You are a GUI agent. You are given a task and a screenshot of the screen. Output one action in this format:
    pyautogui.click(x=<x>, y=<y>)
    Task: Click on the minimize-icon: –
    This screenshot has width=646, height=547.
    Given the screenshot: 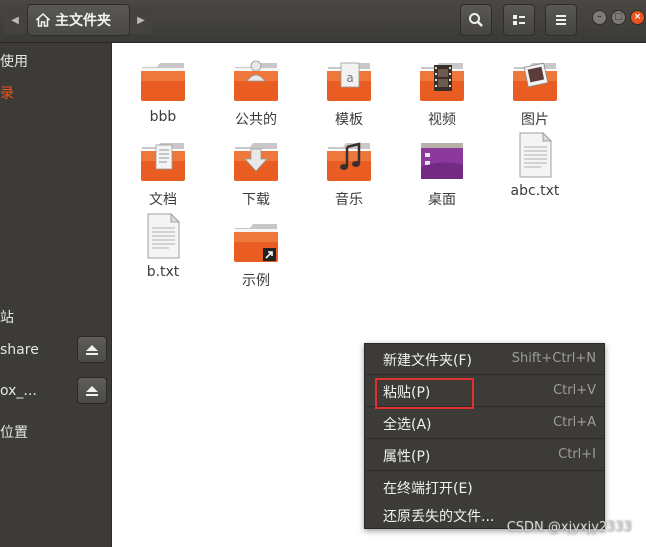 What is the action you would take?
    pyautogui.click(x=599, y=17)
    